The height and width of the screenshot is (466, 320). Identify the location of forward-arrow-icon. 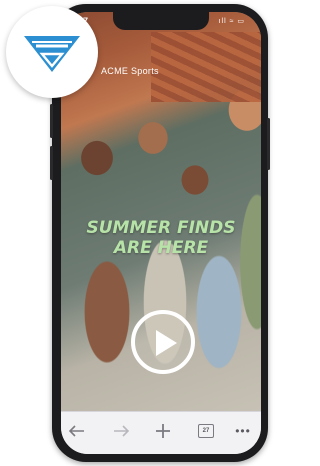
(121, 431).